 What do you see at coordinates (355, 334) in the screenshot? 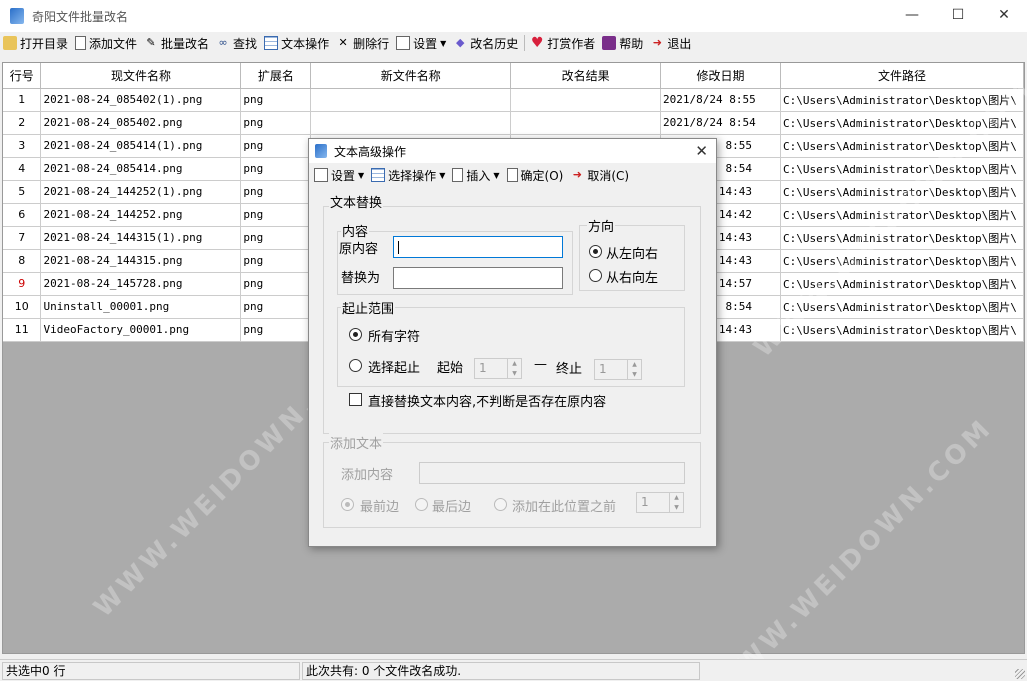
I see `all-chars-radio` at bounding box center [355, 334].